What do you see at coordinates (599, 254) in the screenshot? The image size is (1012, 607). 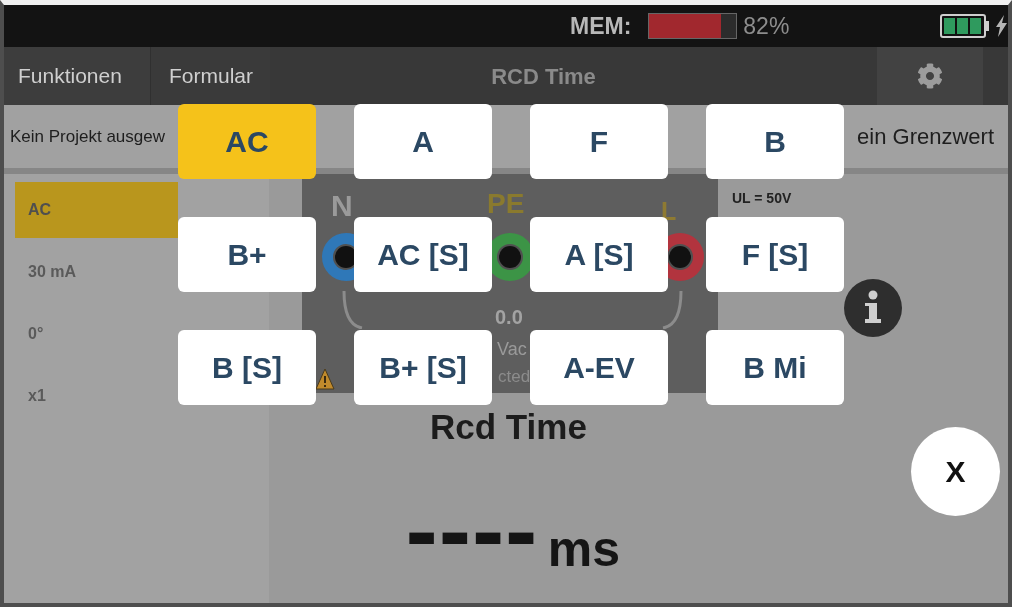 I see `type-option: A [S]` at bounding box center [599, 254].